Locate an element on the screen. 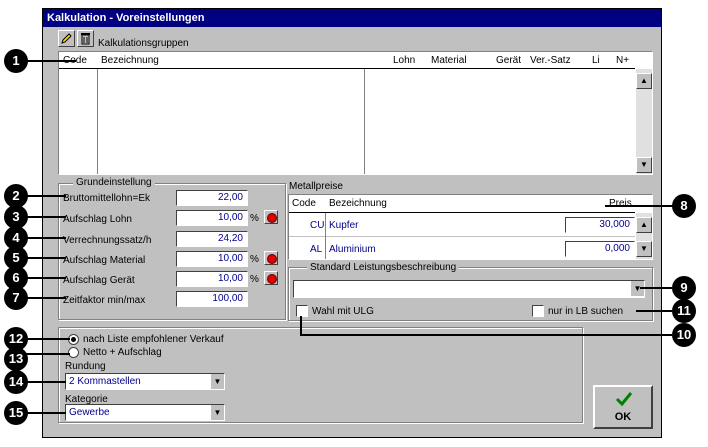 The image size is (708, 447). label-zeitfaktor: Zeitfaktor min/max is located at coordinates (104, 300).